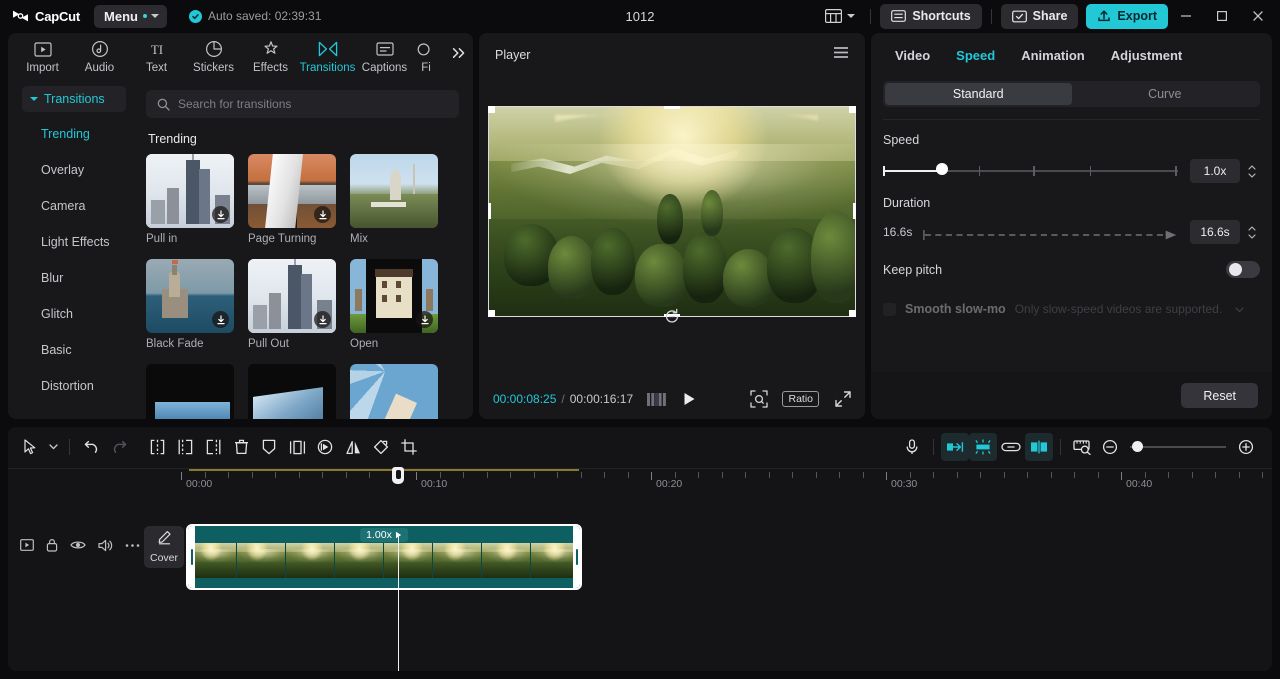  Describe the element at coordinates (1258, 16) in the screenshot. I see `close-button` at that location.